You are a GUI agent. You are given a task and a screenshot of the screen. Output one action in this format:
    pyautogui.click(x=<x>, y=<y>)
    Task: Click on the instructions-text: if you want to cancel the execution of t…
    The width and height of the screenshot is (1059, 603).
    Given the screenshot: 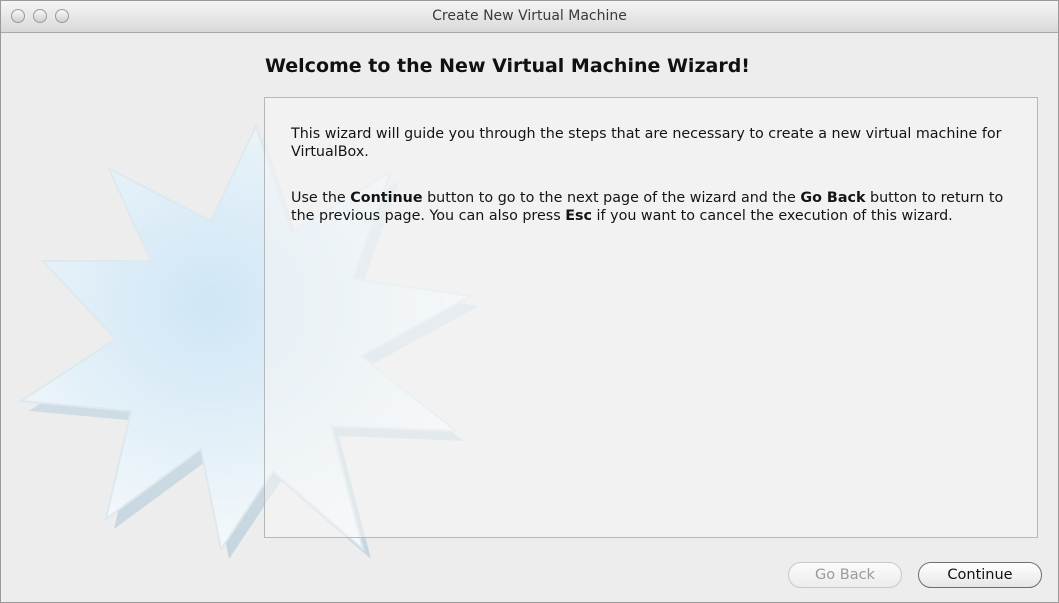 What is the action you would take?
    pyautogui.click(x=772, y=216)
    